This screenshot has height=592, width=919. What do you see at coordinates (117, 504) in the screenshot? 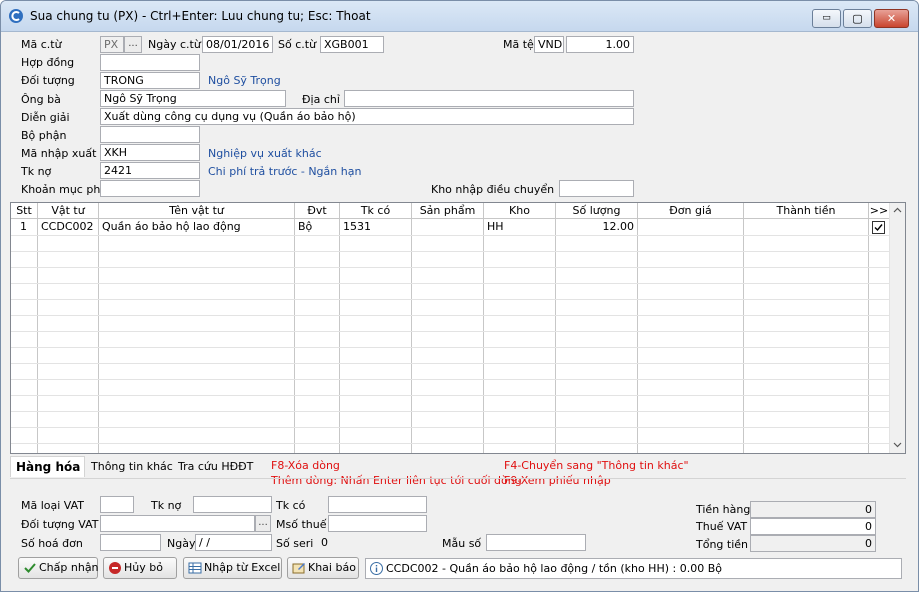
I see `vat-type-field` at bounding box center [117, 504].